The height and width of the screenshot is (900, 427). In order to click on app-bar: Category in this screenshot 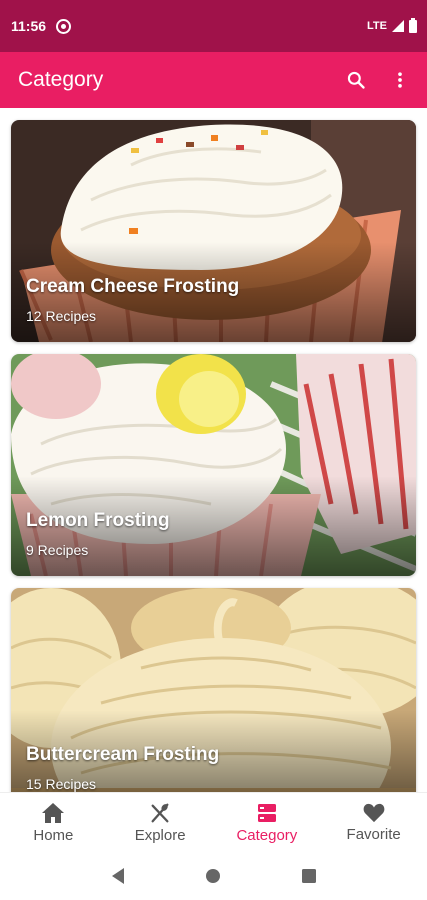, I will do `click(213, 80)`.